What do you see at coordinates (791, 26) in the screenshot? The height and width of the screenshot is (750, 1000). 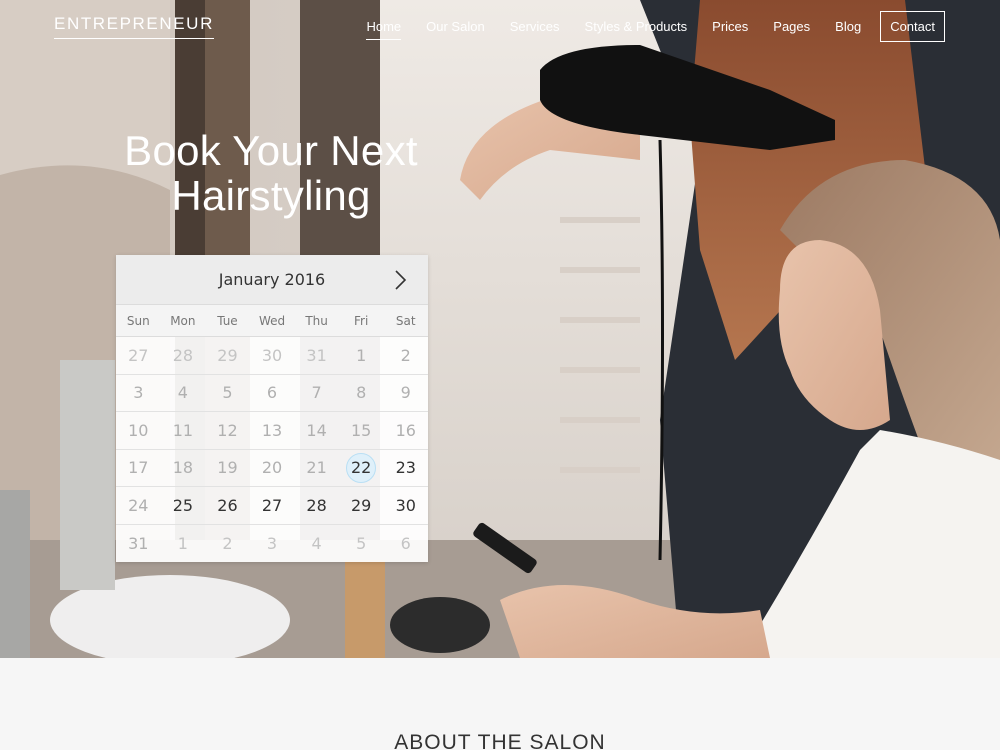 I see `nav-pages: Pages` at bounding box center [791, 26].